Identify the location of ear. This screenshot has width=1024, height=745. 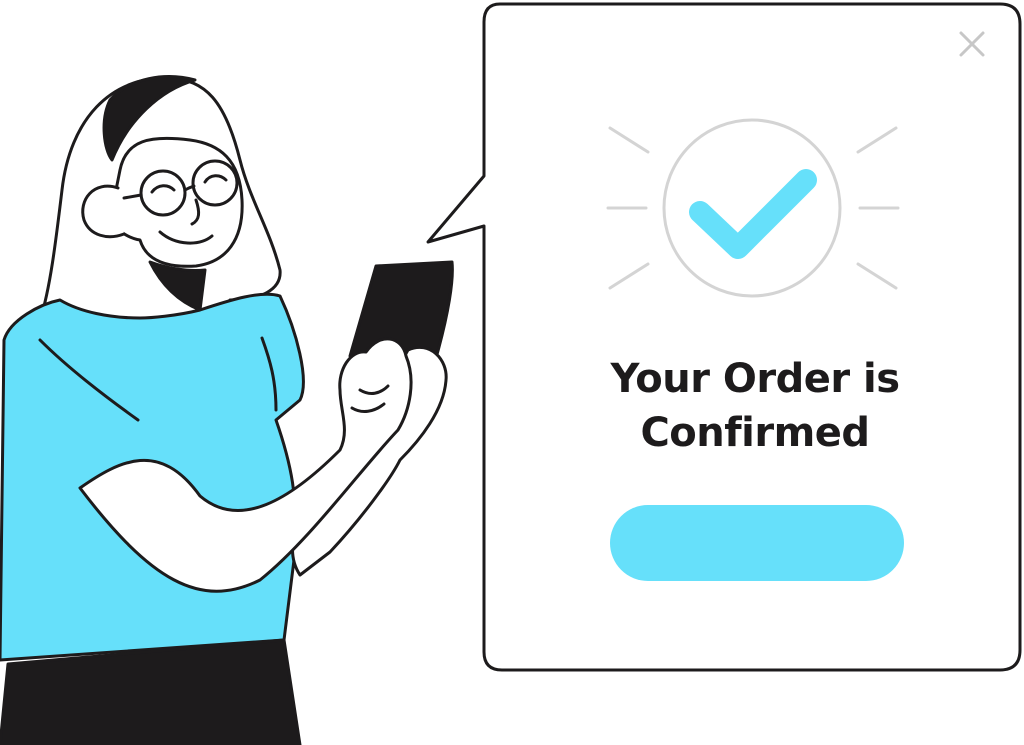
(103, 211).